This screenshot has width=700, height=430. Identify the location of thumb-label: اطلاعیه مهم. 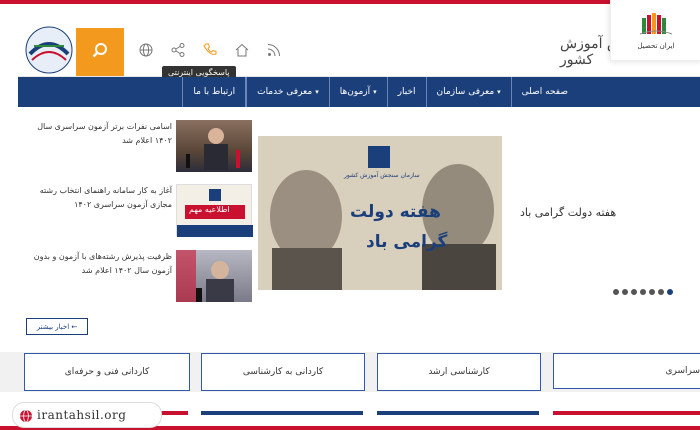
(209, 209).